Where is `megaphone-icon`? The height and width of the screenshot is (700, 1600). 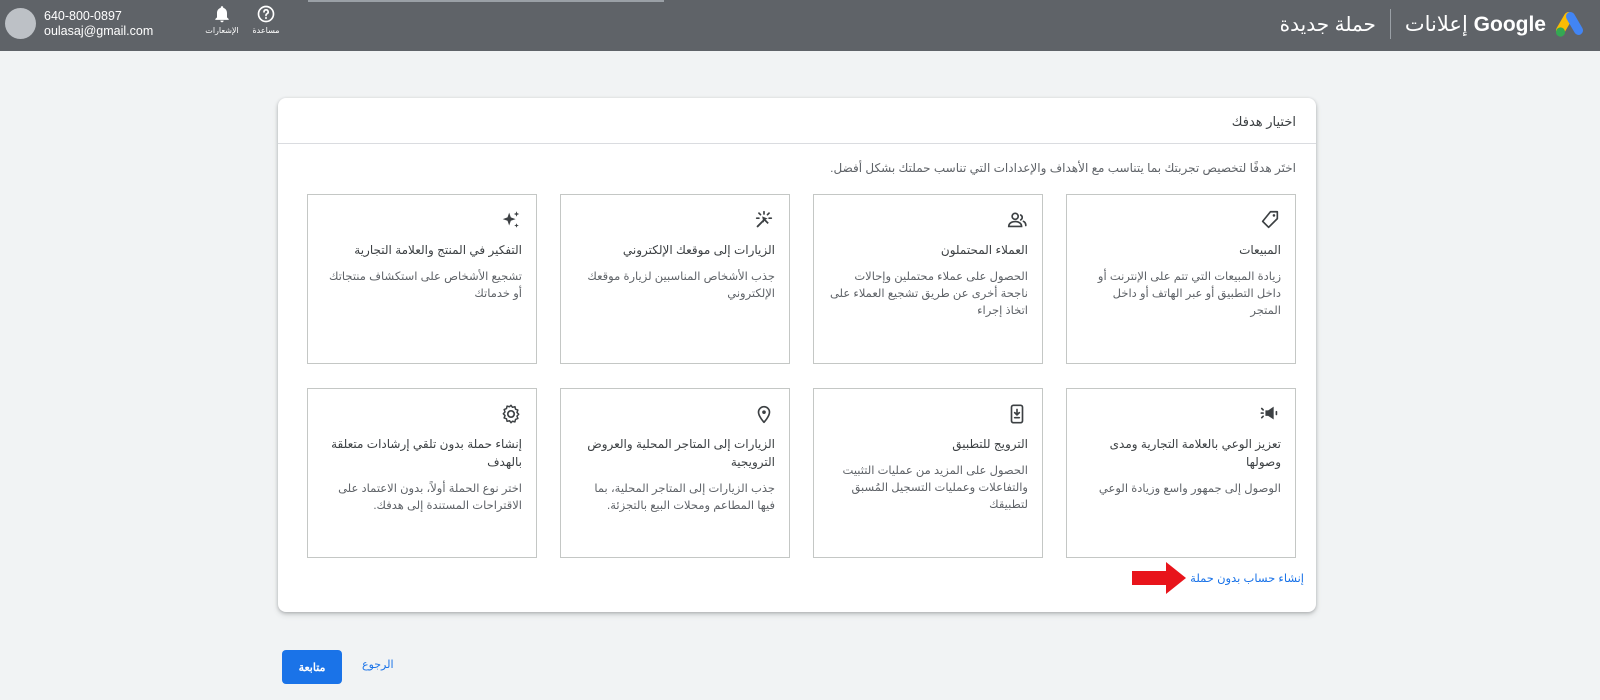 megaphone-icon is located at coordinates (1270, 414).